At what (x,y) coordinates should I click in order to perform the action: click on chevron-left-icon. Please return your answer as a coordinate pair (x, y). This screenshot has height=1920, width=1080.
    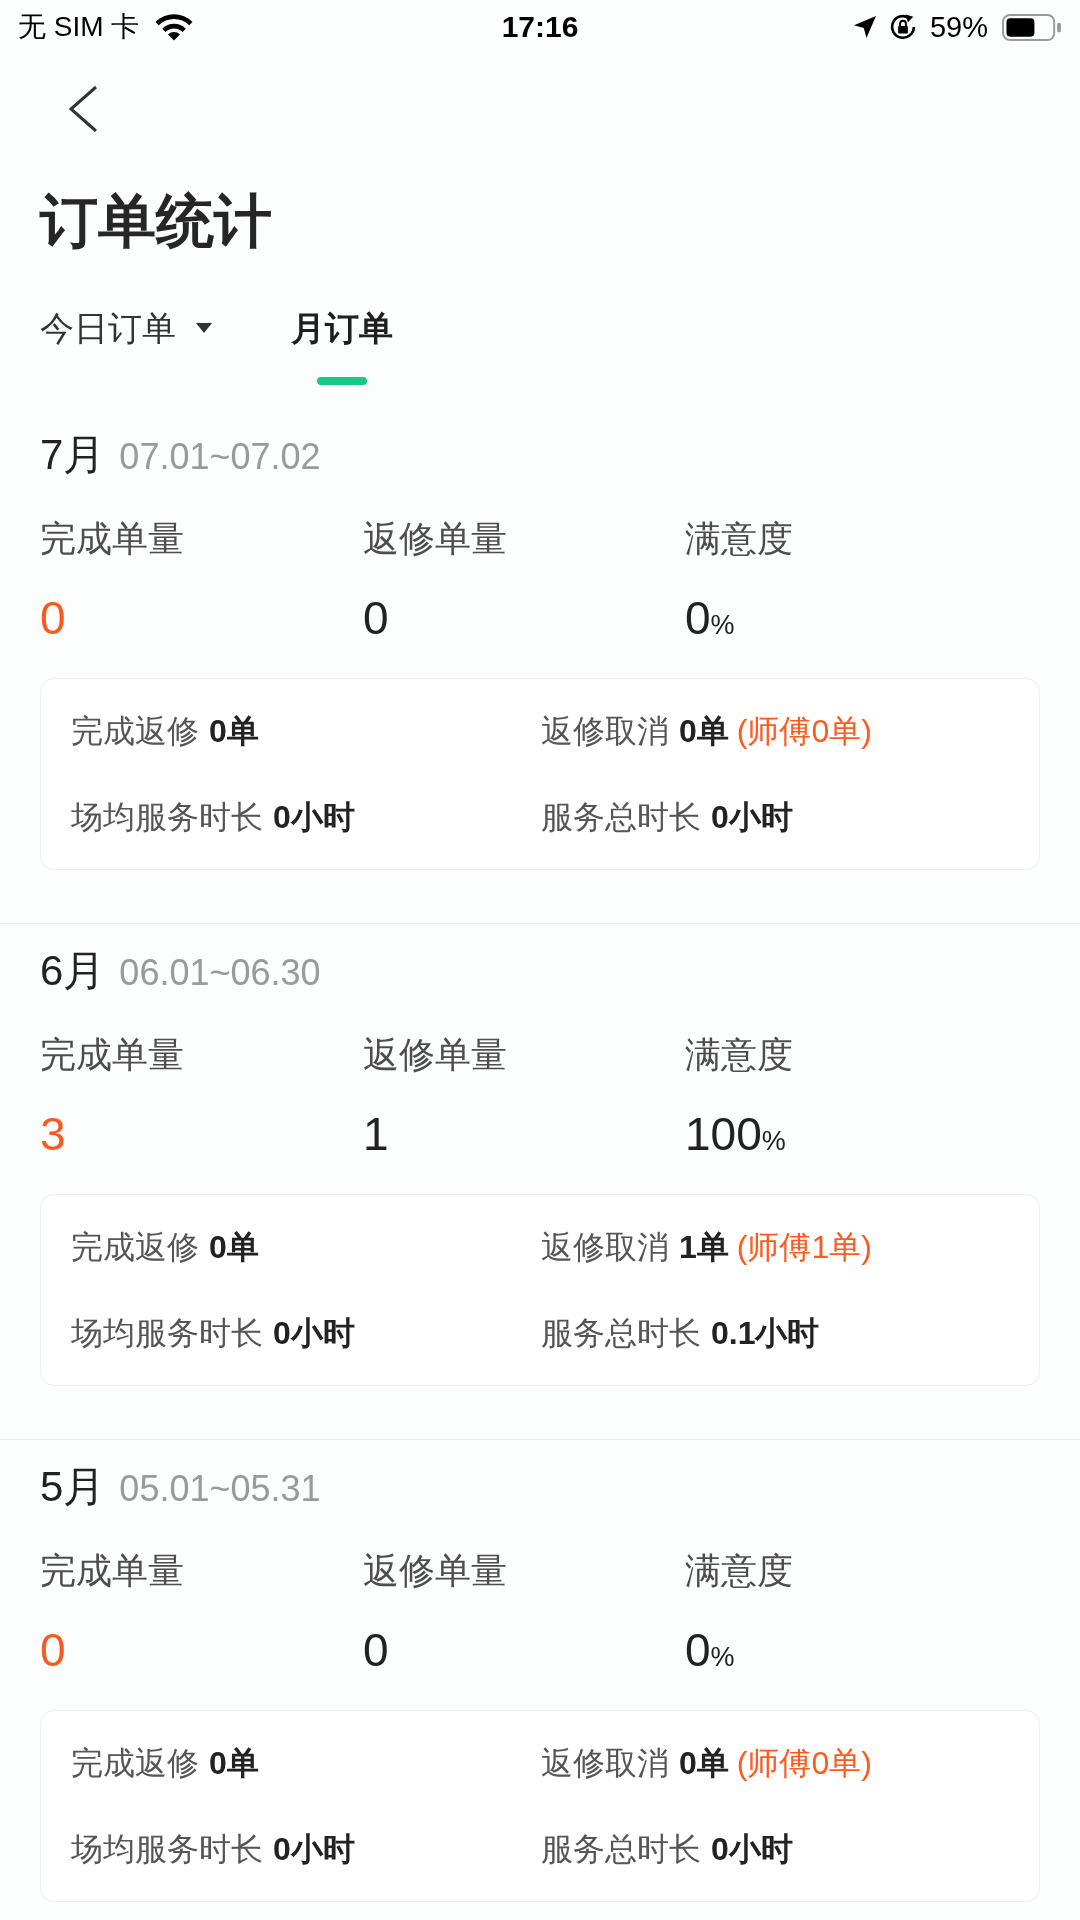
    Looking at the image, I should click on (82, 109).